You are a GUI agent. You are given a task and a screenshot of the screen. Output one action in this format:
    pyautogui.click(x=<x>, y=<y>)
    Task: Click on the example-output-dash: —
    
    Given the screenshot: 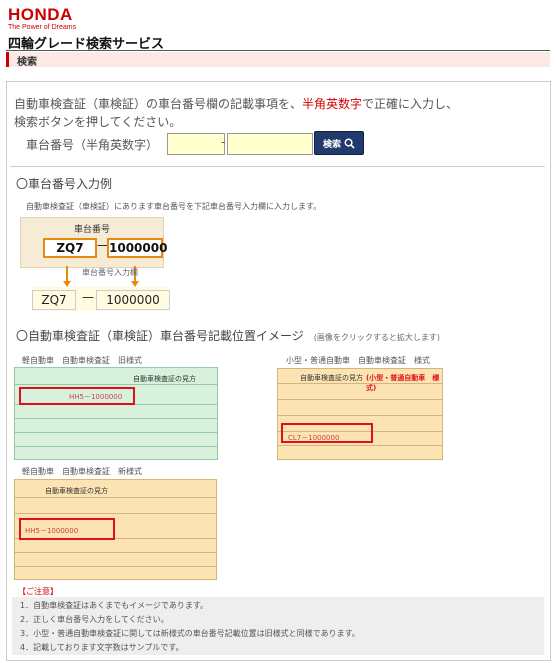 What is the action you would take?
    pyautogui.click(x=88, y=297)
    